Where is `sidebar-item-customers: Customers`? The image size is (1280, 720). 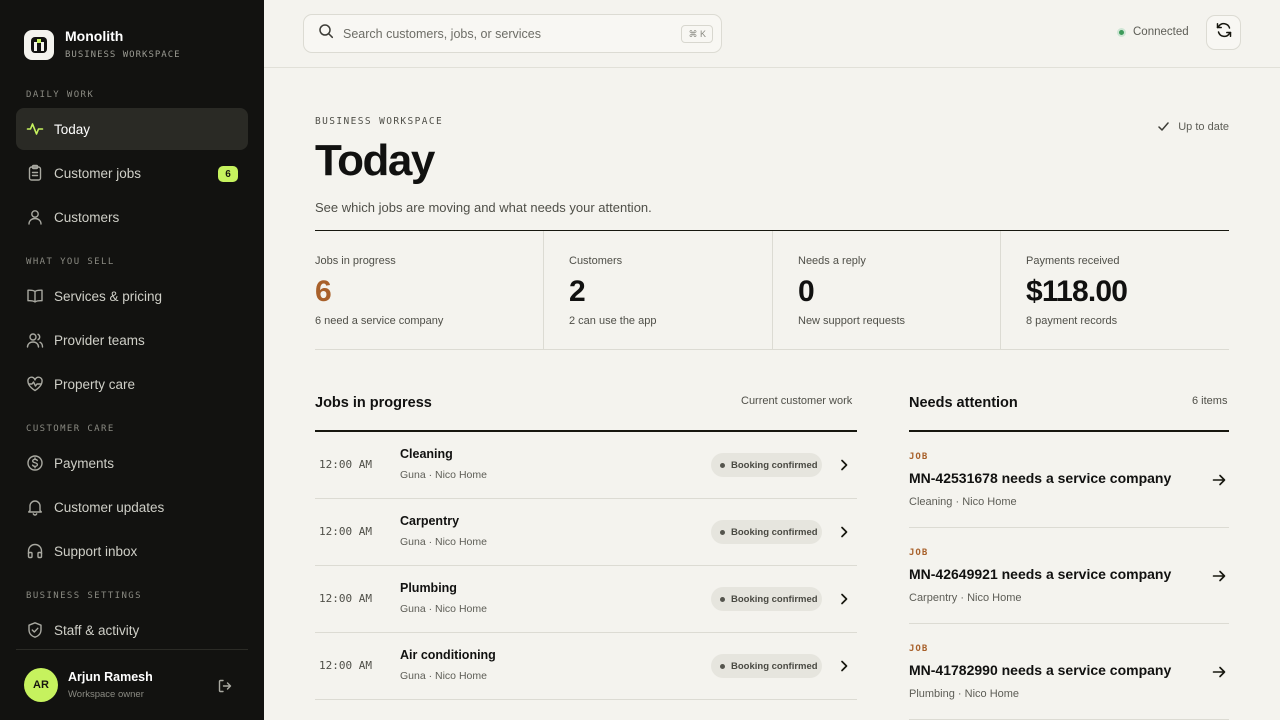 sidebar-item-customers: Customers is located at coordinates (132, 217).